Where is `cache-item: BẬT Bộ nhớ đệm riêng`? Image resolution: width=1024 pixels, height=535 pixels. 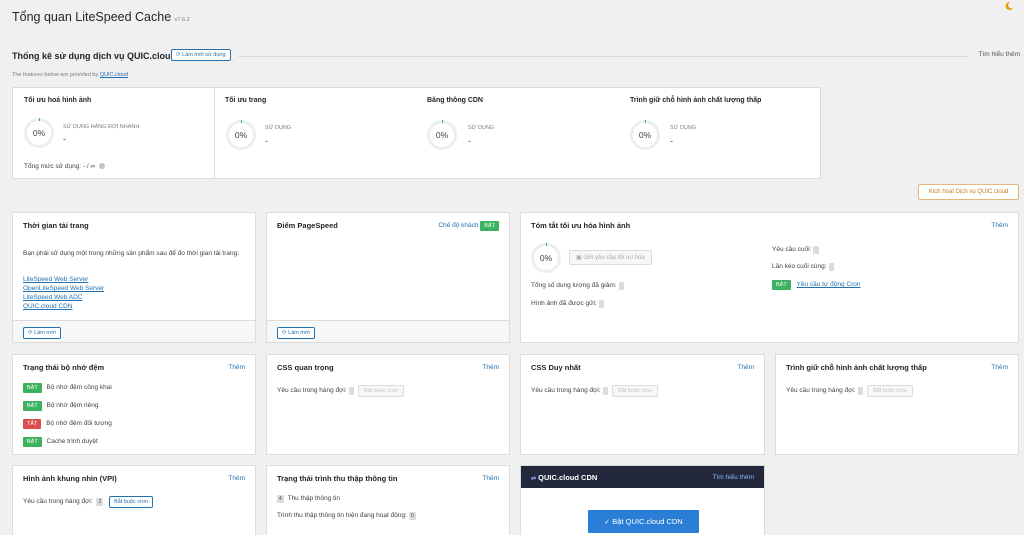
cache-item: BẬT Bộ nhớ đệm riêng is located at coordinates (60, 406).